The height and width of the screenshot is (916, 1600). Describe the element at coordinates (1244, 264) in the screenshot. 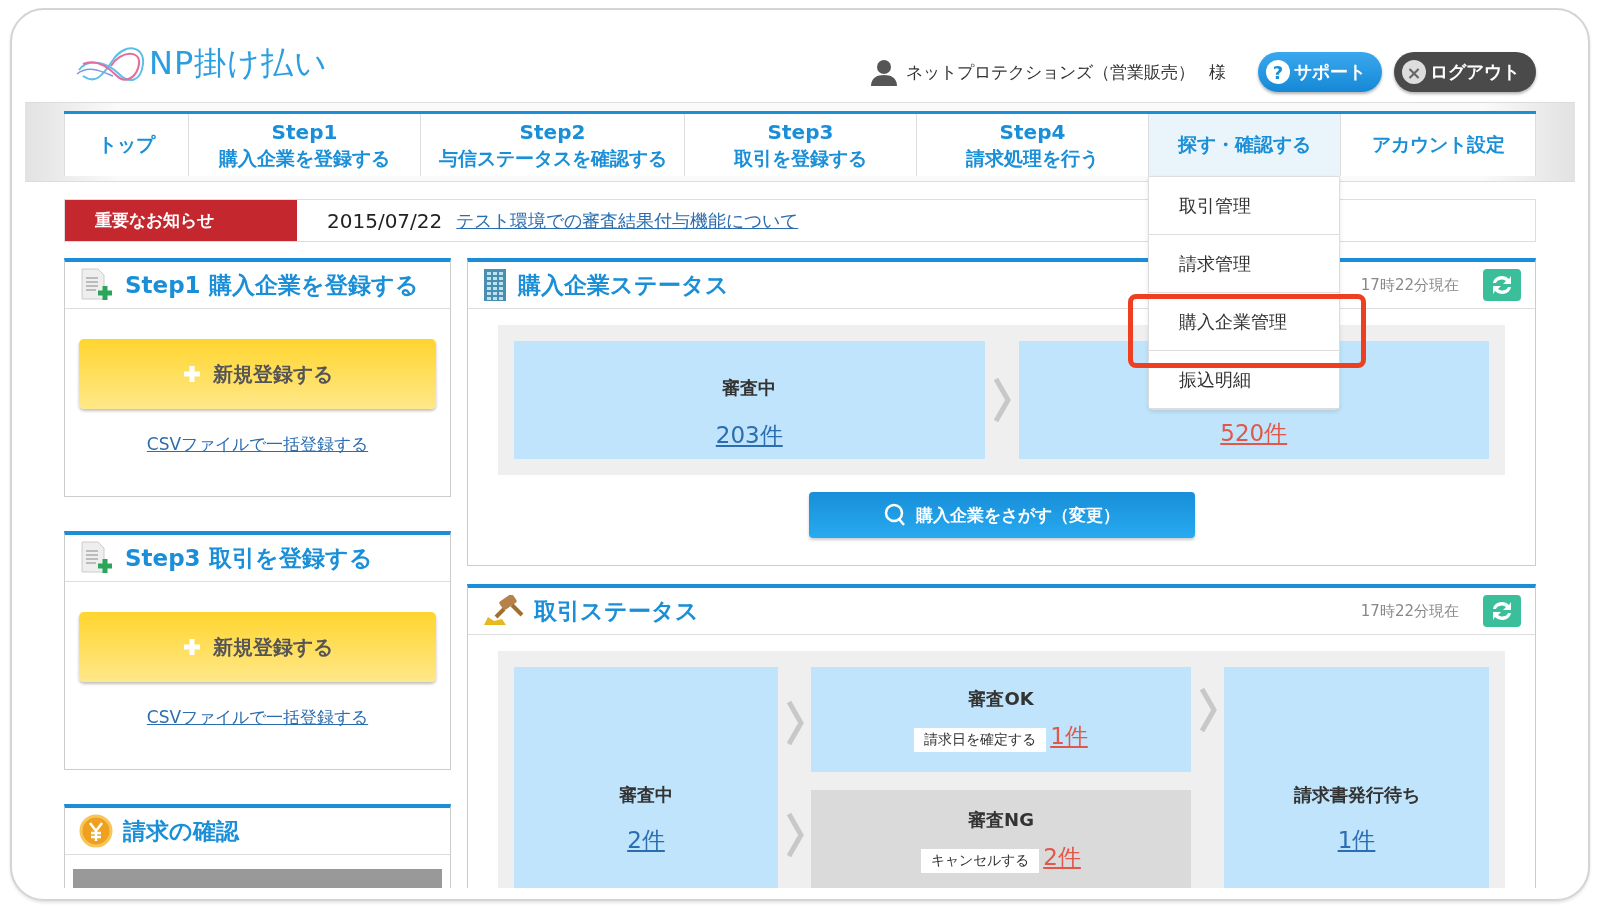

I see `menu-item: 請求管理` at that location.